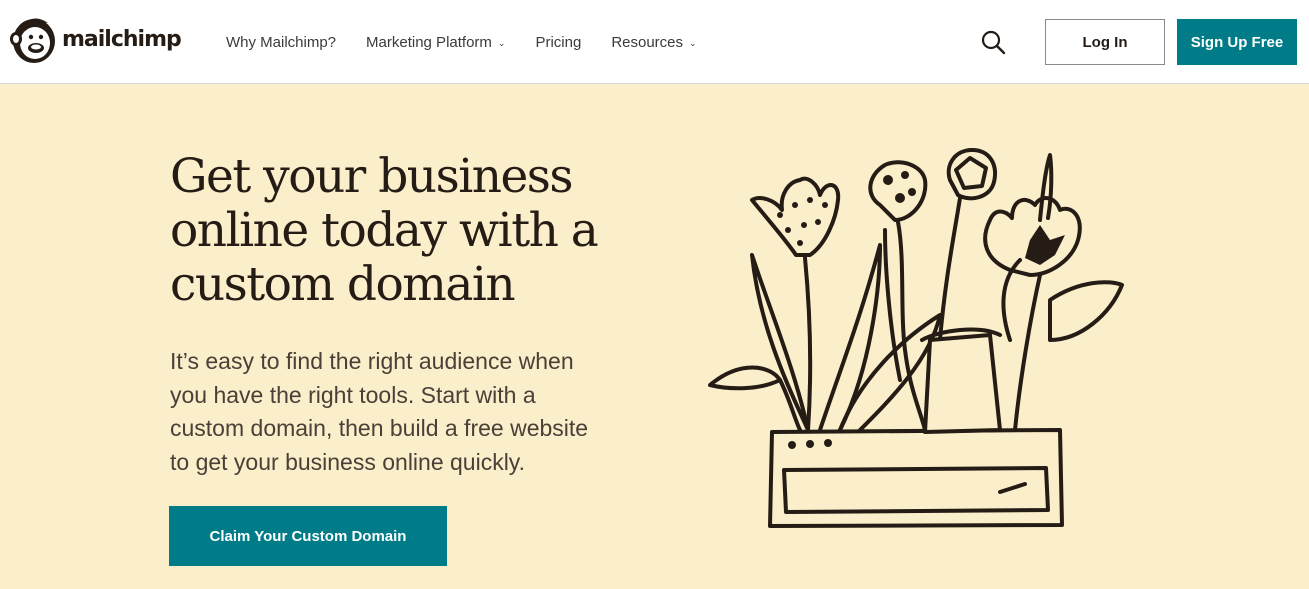 The height and width of the screenshot is (589, 1309). Describe the element at coordinates (429, 42) in the screenshot. I see `nav-item-label: Marketing Platform` at that location.